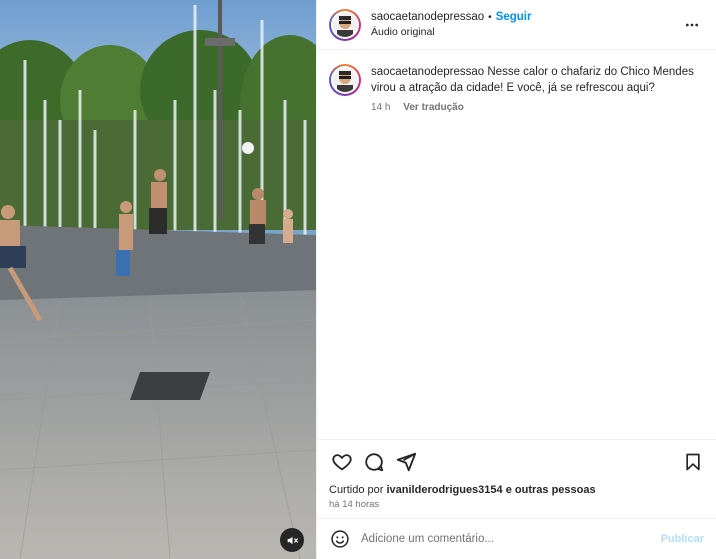  I want to click on caption-avatar, so click(345, 80).